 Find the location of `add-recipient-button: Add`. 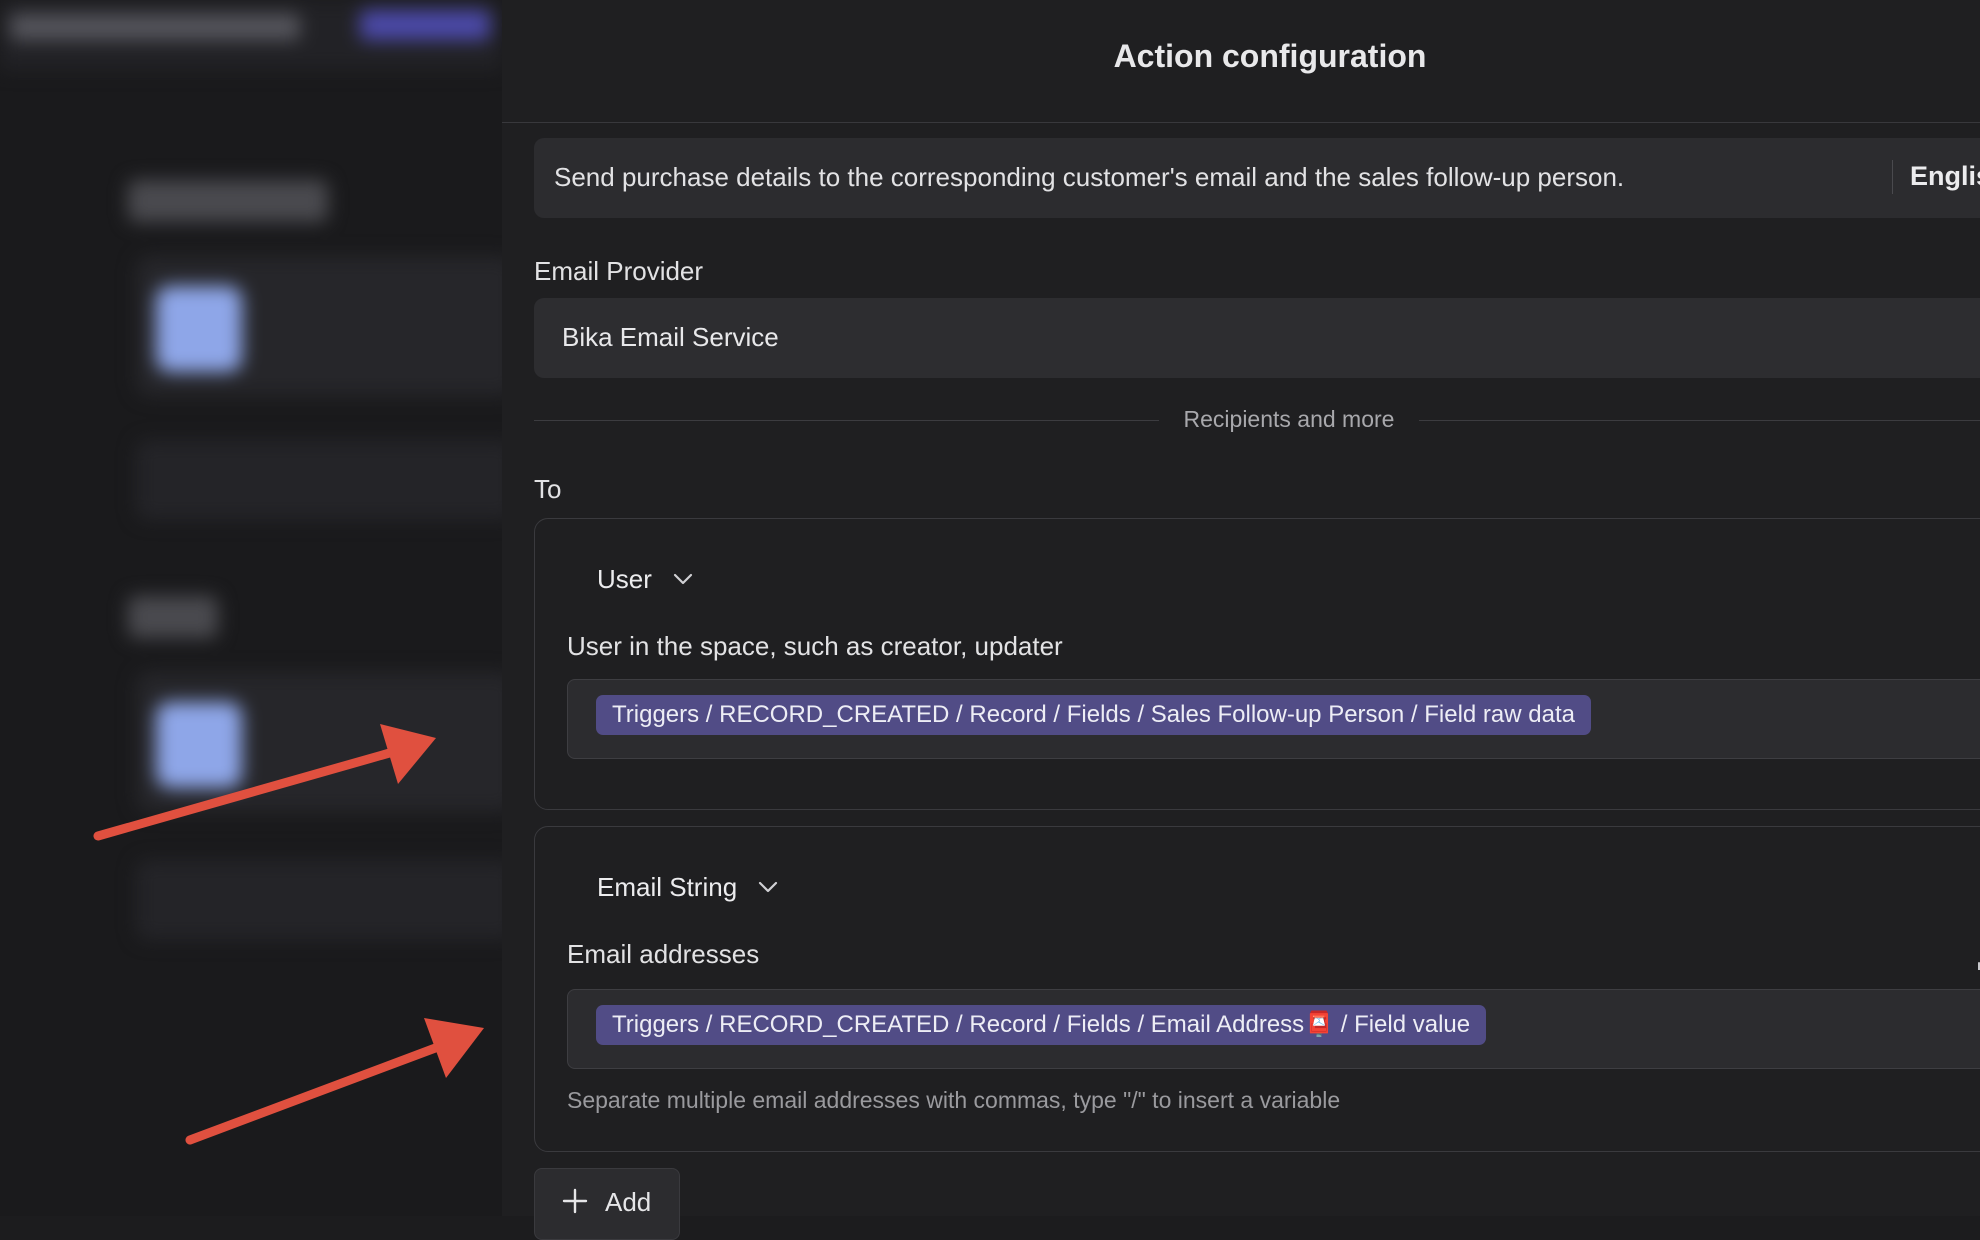

add-recipient-button: Add is located at coordinates (607, 1204).